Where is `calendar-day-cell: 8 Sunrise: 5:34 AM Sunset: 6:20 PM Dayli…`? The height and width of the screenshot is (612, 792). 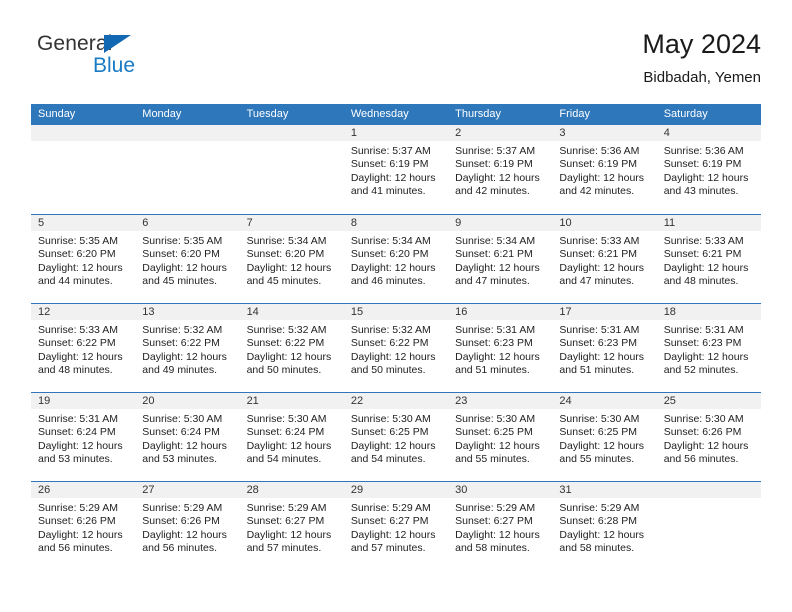 calendar-day-cell: 8 Sunrise: 5:34 AM Sunset: 6:20 PM Dayli… is located at coordinates (396, 259).